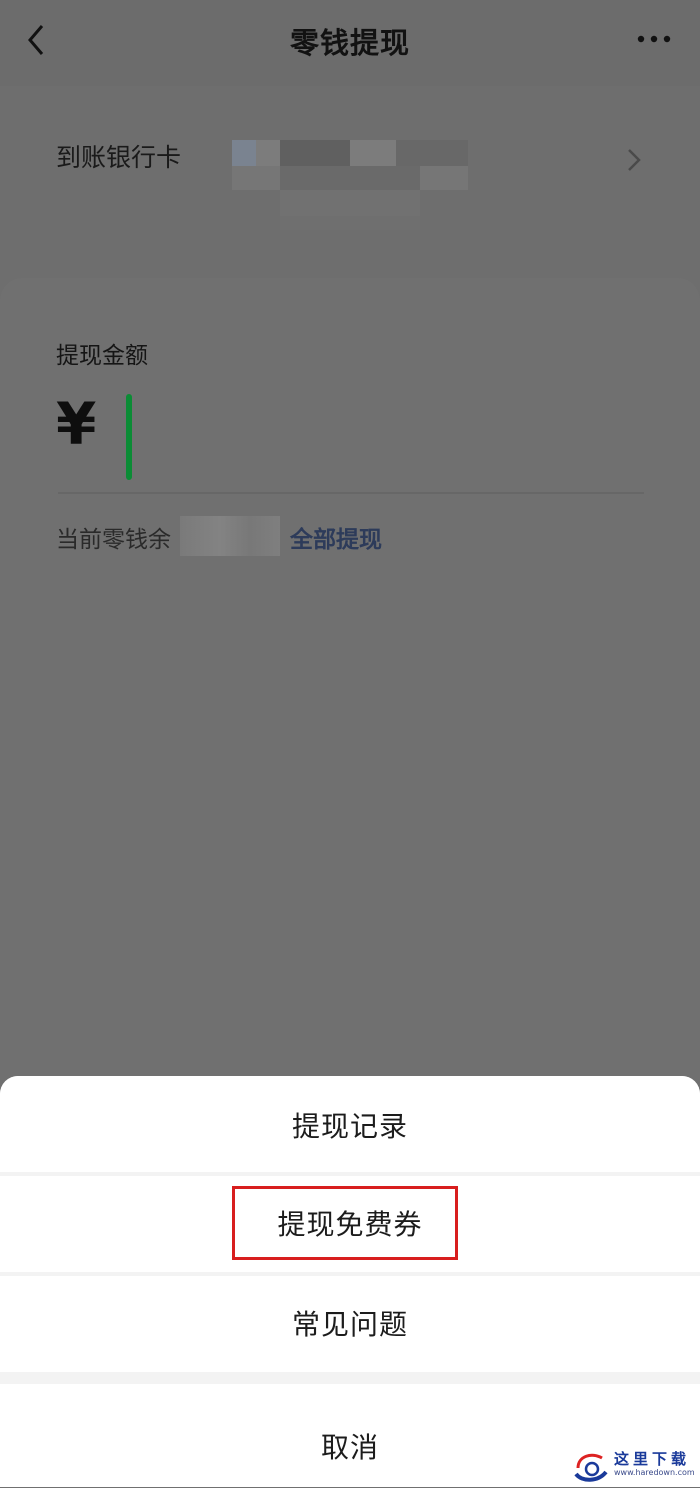 This screenshot has width=700, height=1488. Describe the element at coordinates (345, 1223) in the screenshot. I see `highlight-annotation` at that location.